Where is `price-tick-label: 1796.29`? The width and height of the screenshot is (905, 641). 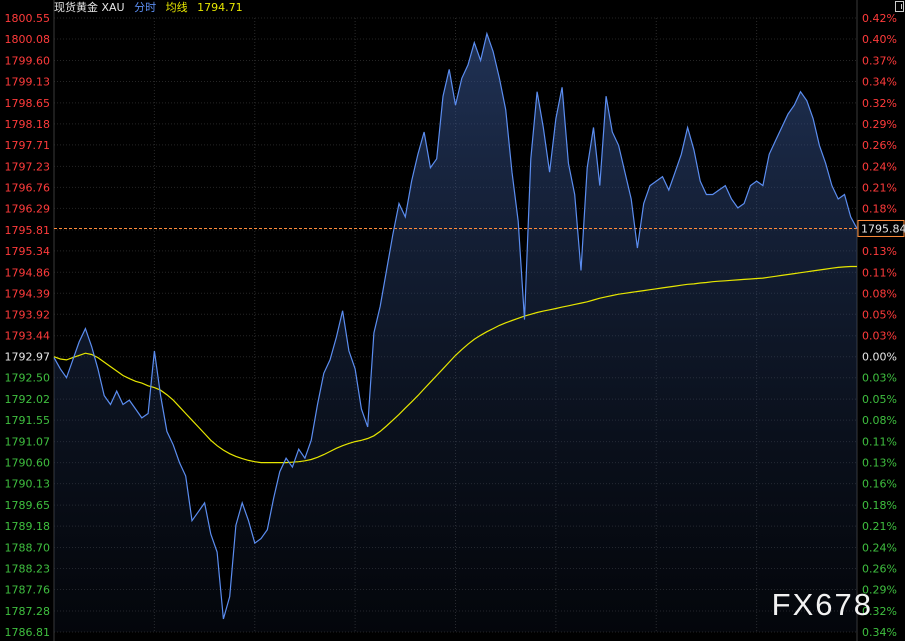
price-tick-label: 1796.29 is located at coordinates (28, 208).